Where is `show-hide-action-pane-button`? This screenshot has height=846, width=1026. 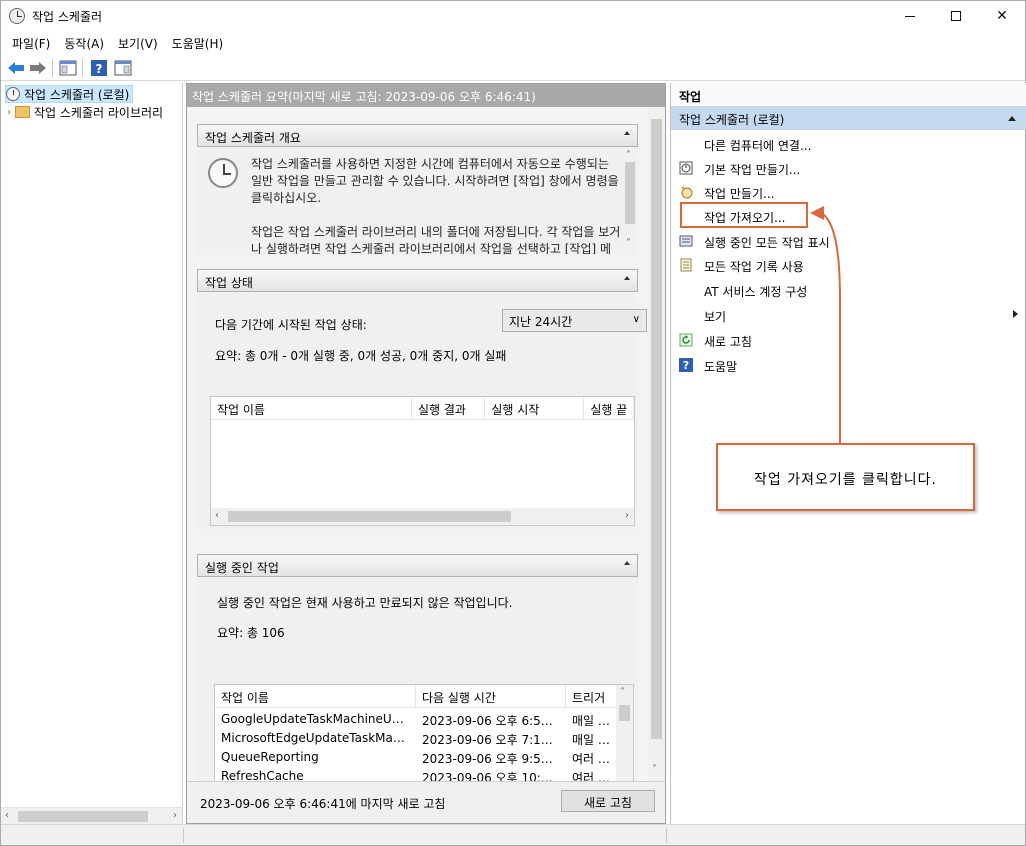
show-hide-action-pane-button is located at coordinates (123, 68).